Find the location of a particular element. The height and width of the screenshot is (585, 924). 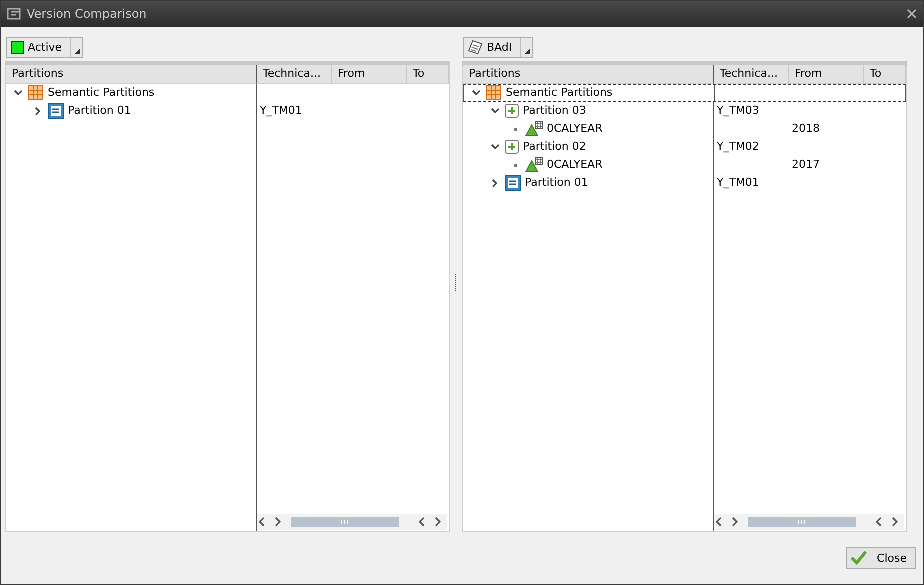

splitter-handle is located at coordinates (456, 283).